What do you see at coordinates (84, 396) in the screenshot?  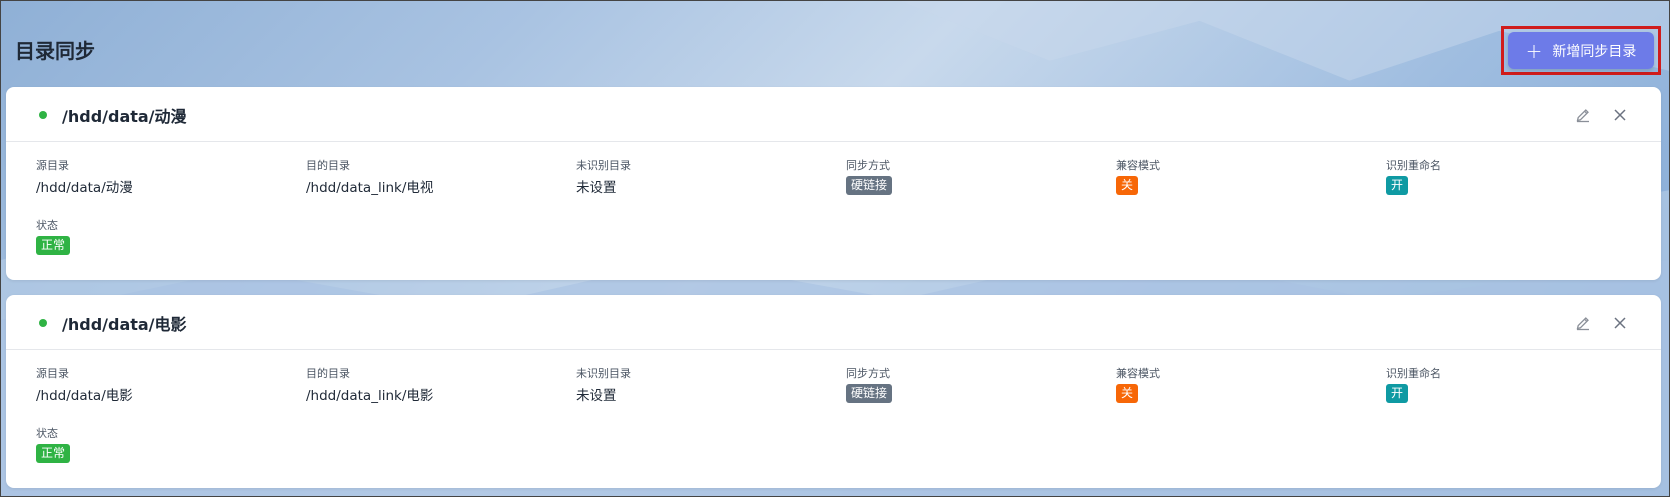 I see `source-value: /hdd/data/电影` at bounding box center [84, 396].